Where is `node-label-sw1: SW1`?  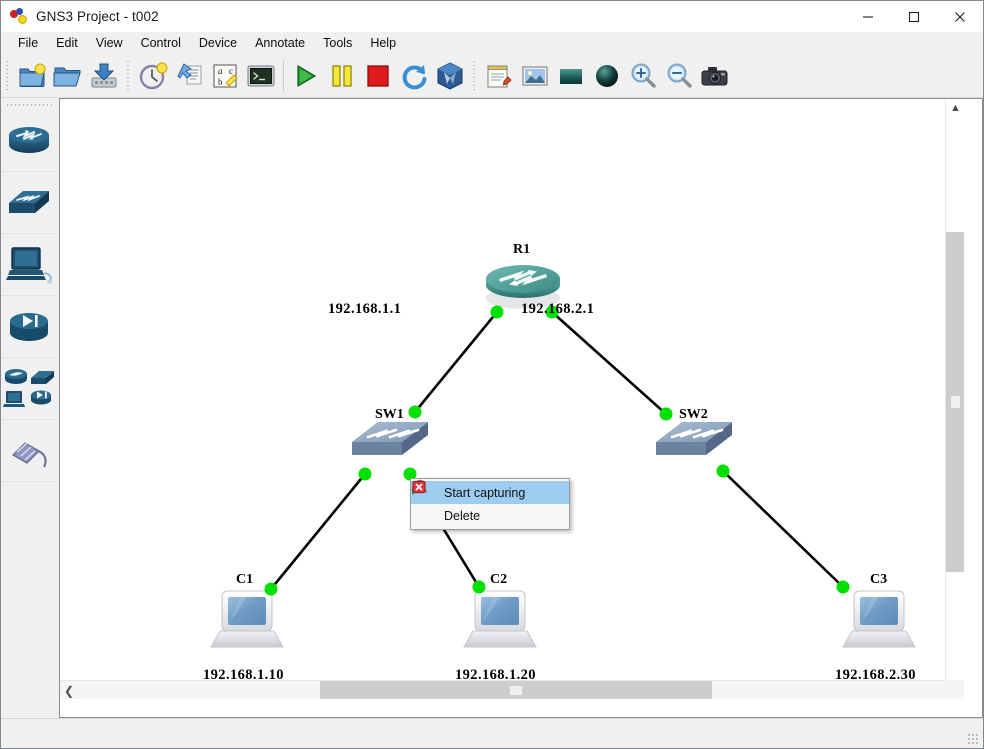
node-label-sw1: SW1 is located at coordinates (389, 415).